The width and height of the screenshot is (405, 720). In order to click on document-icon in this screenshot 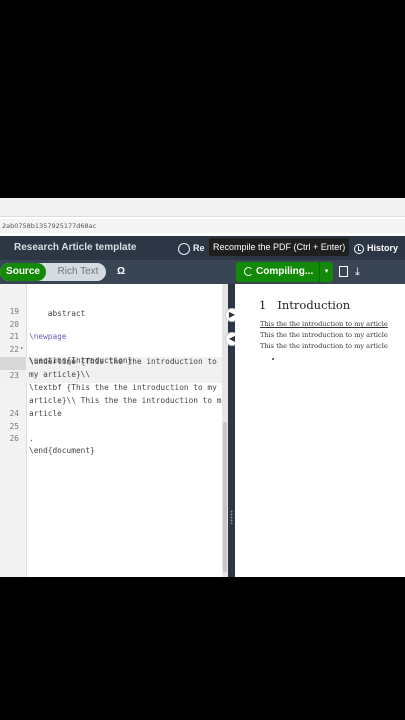, I will do `click(343, 271)`.